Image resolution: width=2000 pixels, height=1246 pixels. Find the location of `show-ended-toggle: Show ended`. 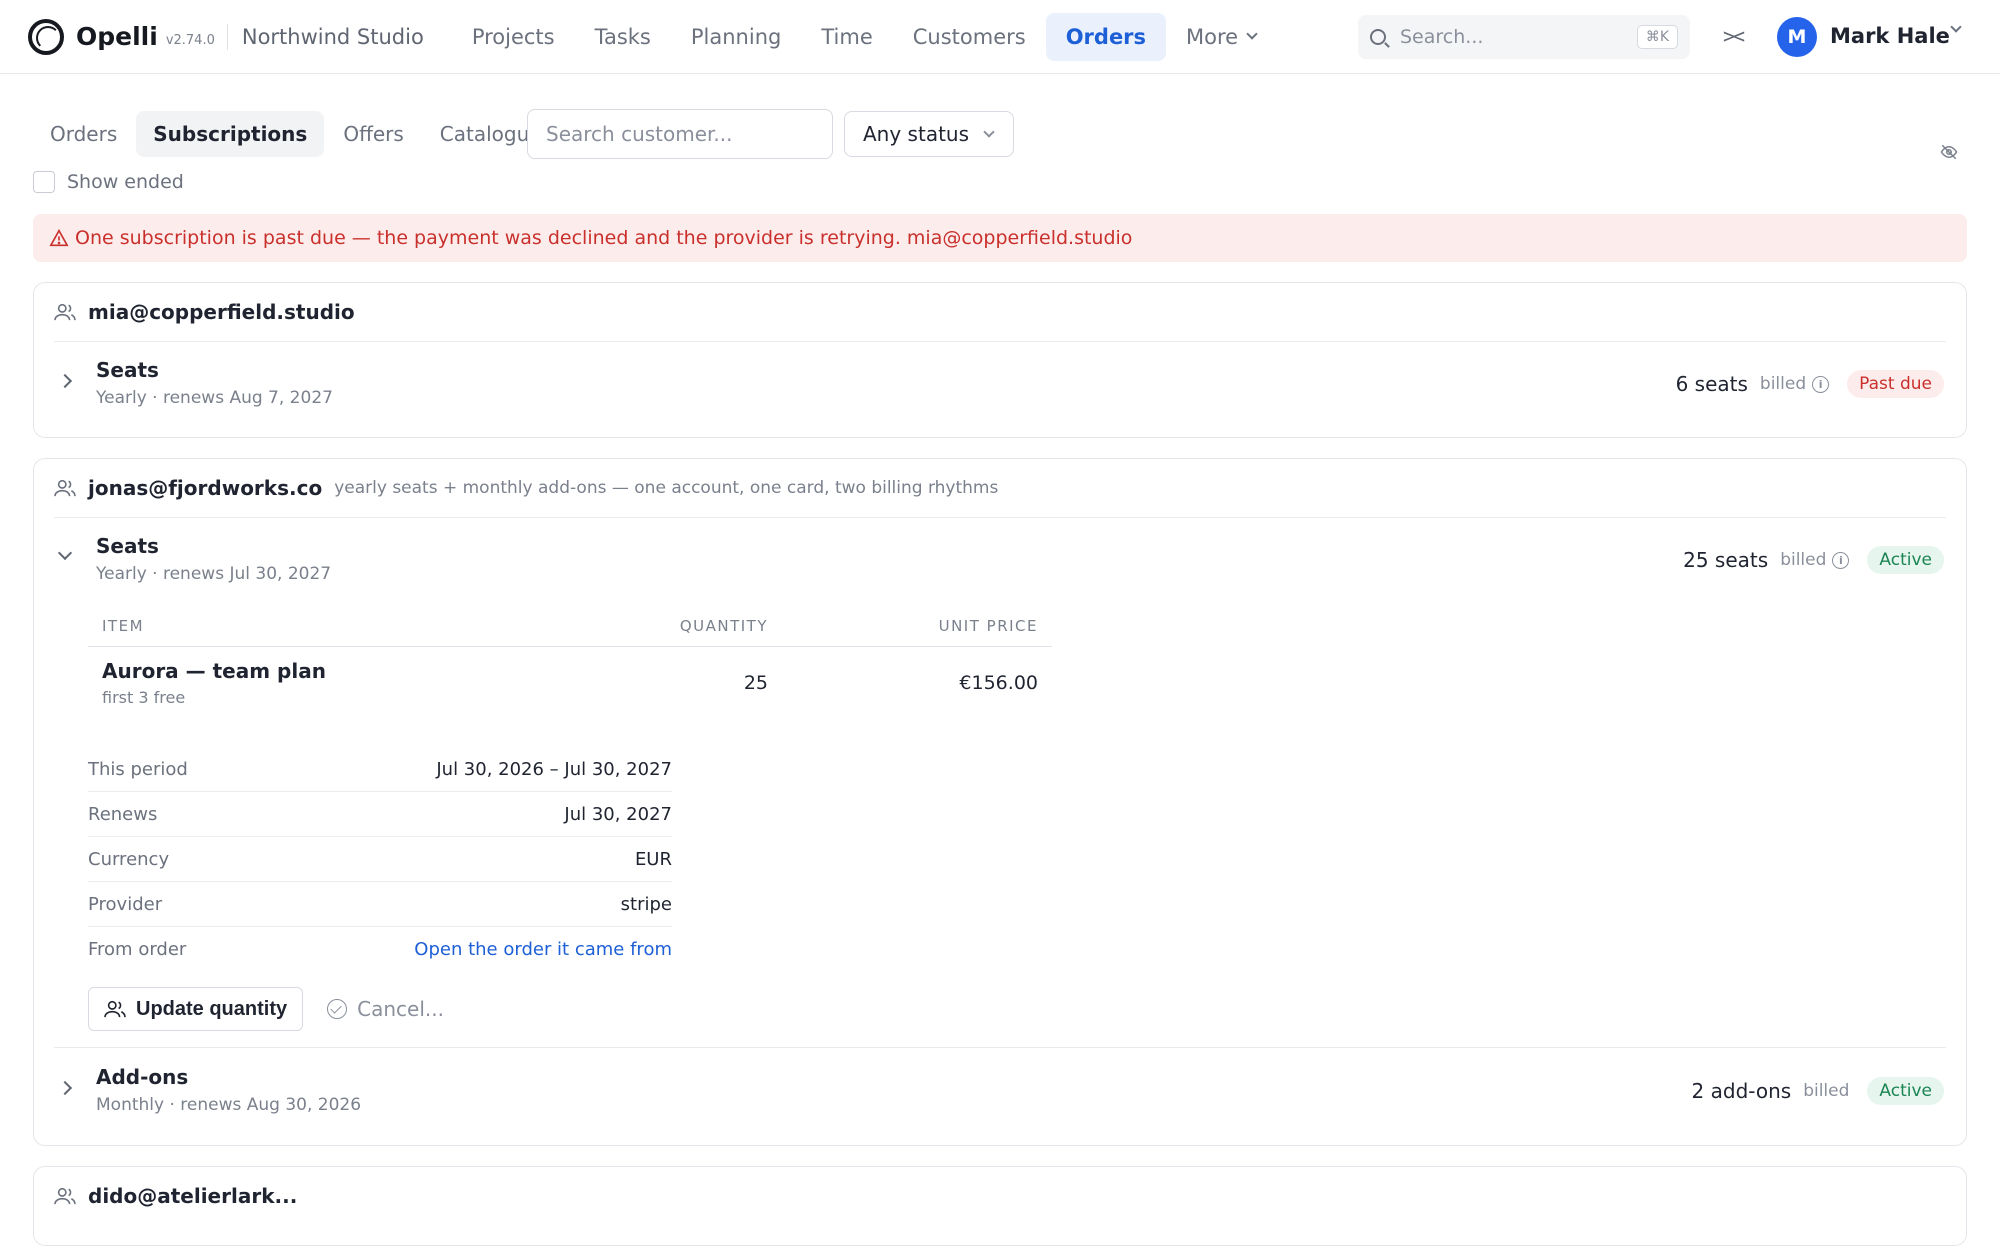

show-ended-toggle: Show ended is located at coordinates (108, 182).